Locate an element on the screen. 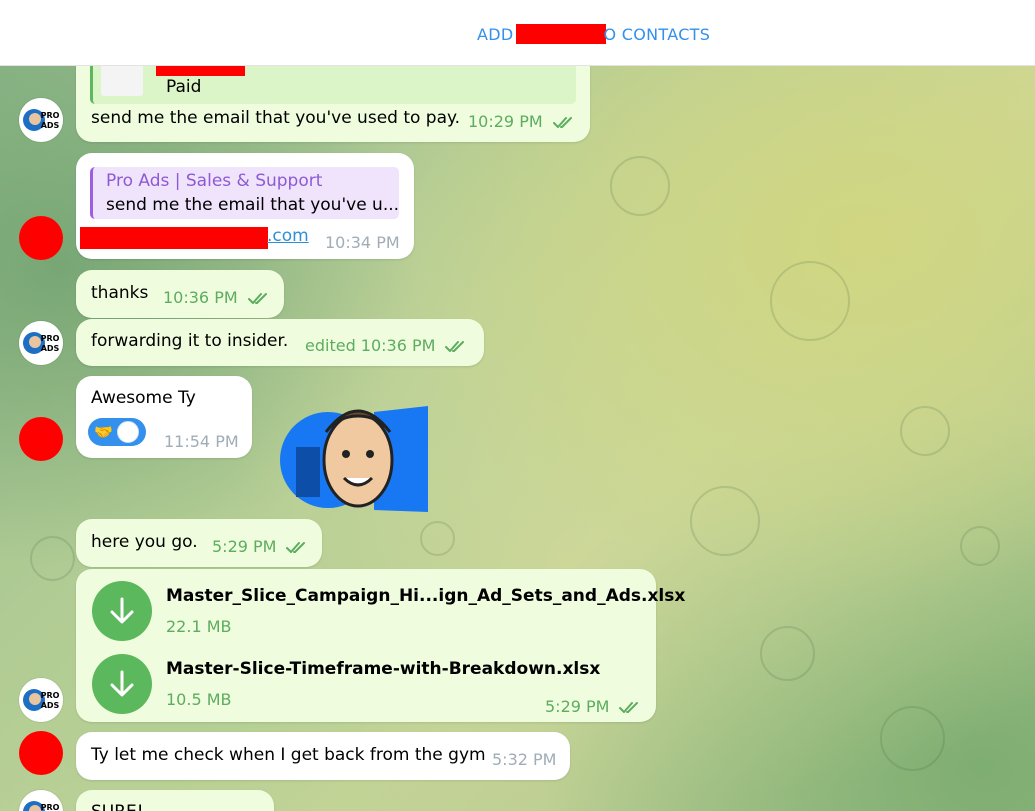  message-time: edited 10:36 PM is located at coordinates (370, 345).